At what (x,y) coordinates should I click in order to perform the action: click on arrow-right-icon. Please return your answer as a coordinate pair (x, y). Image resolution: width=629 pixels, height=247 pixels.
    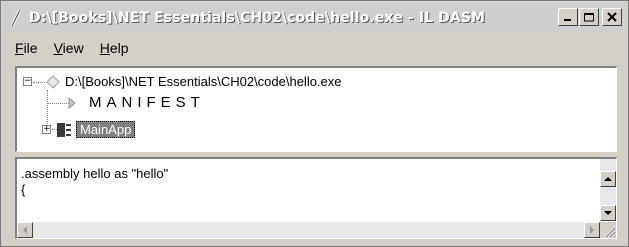
    Looking at the image, I should click on (592, 230).